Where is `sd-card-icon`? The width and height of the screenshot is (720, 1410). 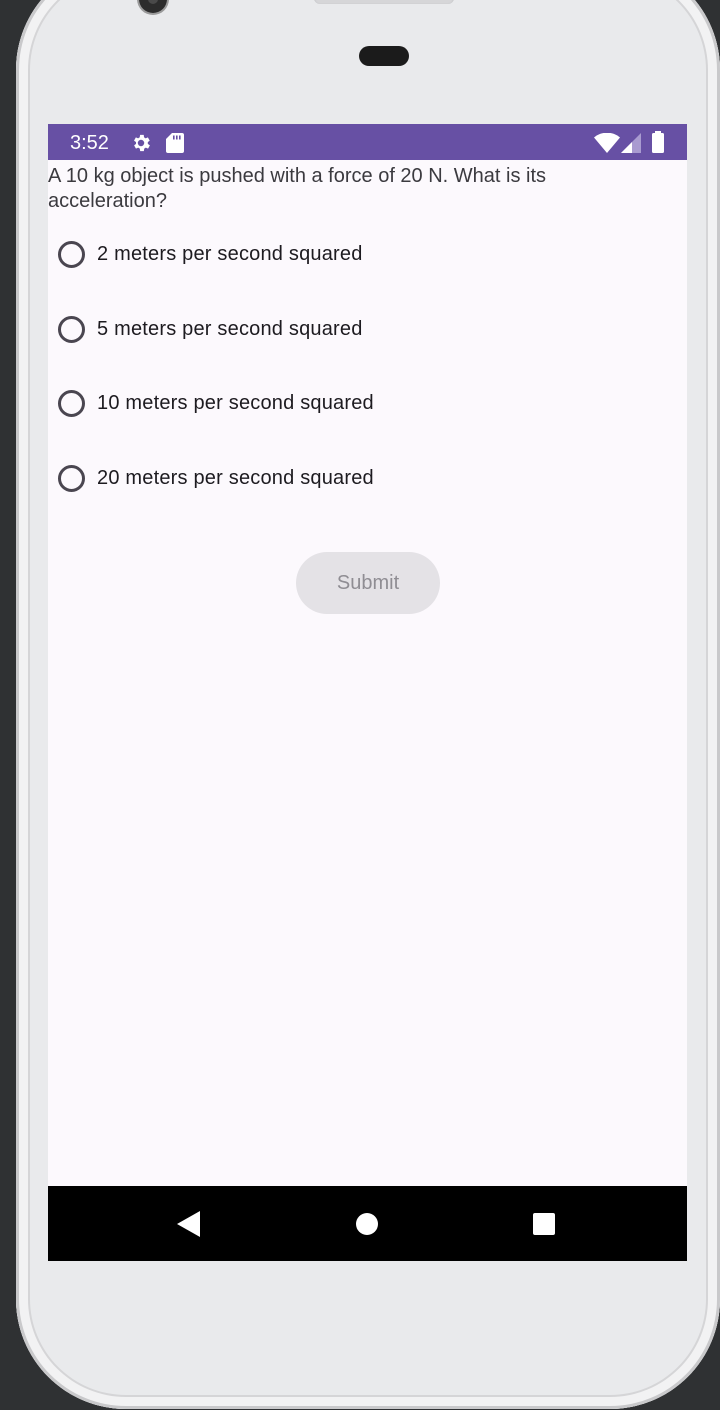 sd-card-icon is located at coordinates (175, 145).